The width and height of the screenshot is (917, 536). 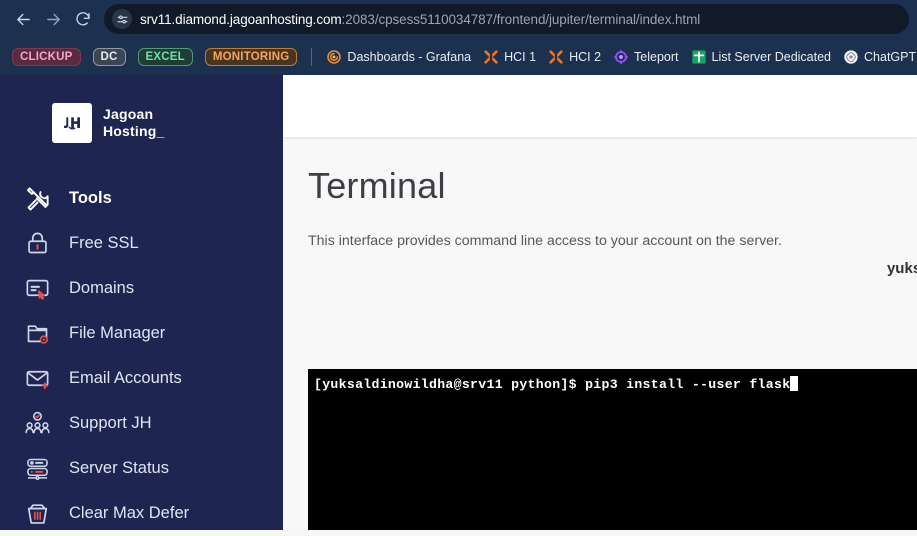 I want to click on sidebar-item-free-ssl: Free SSL, so click(x=141, y=243).